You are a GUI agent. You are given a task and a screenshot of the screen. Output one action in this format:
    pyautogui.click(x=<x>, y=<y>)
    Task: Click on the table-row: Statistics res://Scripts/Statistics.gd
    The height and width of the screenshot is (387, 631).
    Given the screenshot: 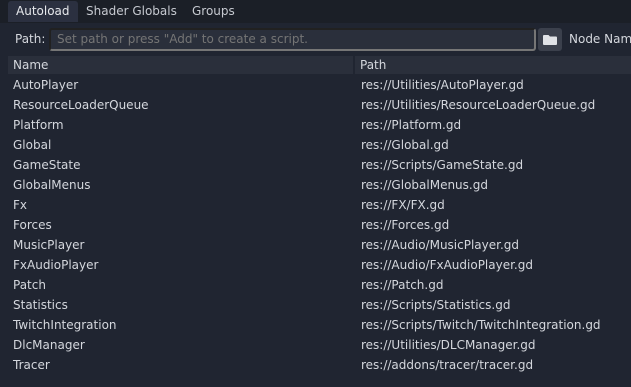 What is the action you would take?
    pyautogui.click(x=319, y=305)
    